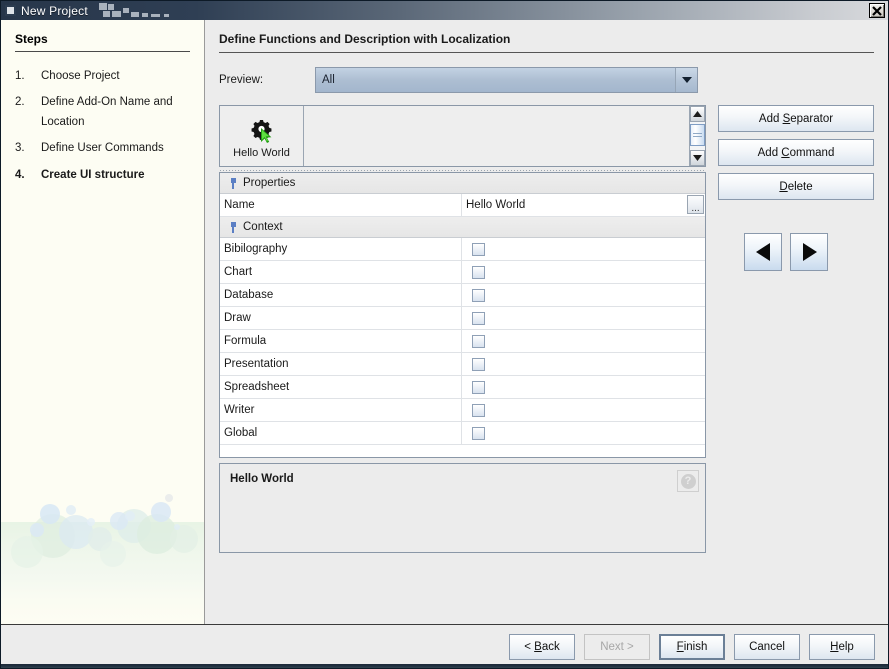 The width and height of the screenshot is (889, 669). I want to click on step-item-2: 2. Define Add-On Name and Location, so click(104, 112).